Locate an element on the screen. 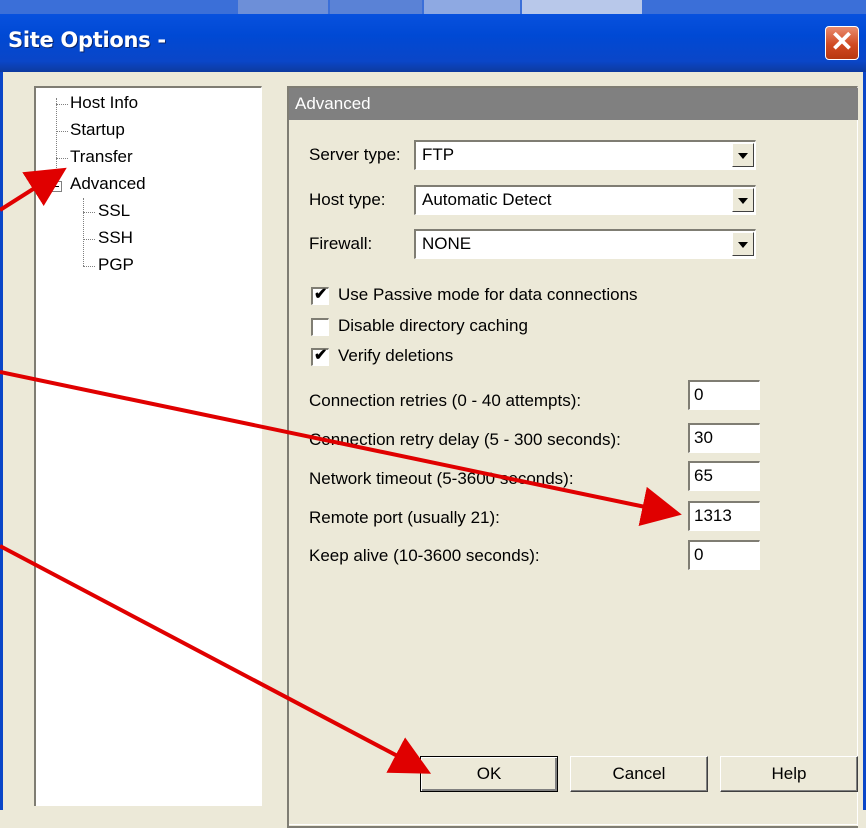  tree-item-startup: Startup is located at coordinates (97, 130).